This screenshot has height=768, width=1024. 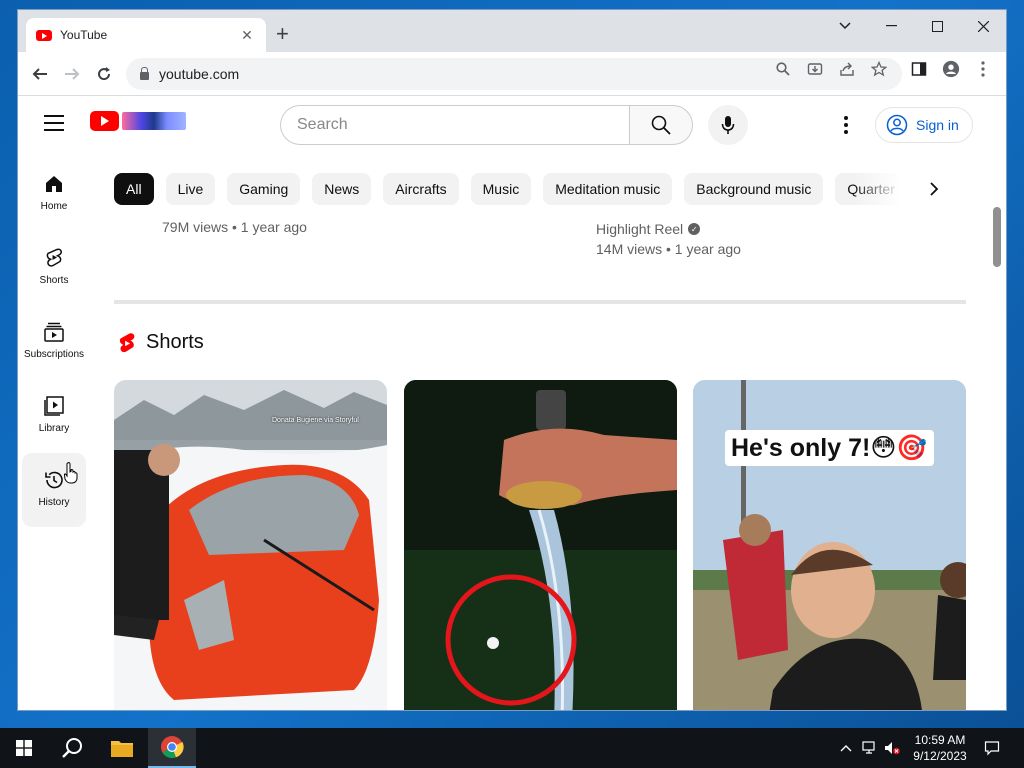 What do you see at coordinates (847, 69) in the screenshot?
I see `share-icon` at bounding box center [847, 69].